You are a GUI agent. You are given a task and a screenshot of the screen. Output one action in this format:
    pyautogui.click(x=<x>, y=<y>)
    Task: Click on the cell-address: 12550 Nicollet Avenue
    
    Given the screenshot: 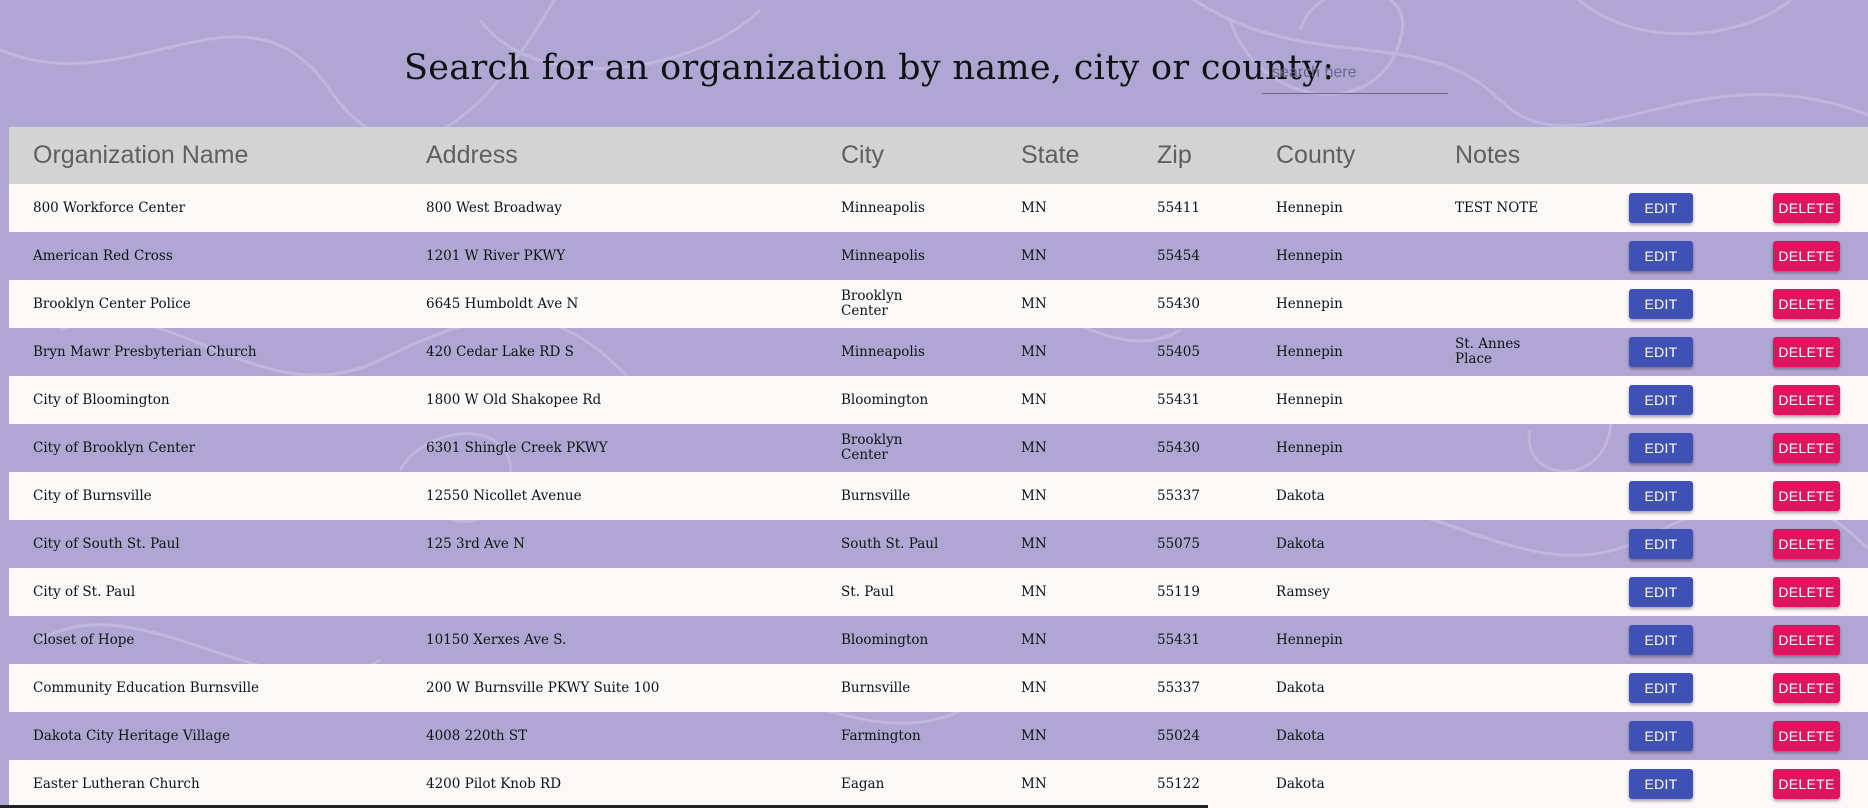 What is the action you would take?
    pyautogui.click(x=504, y=495)
    